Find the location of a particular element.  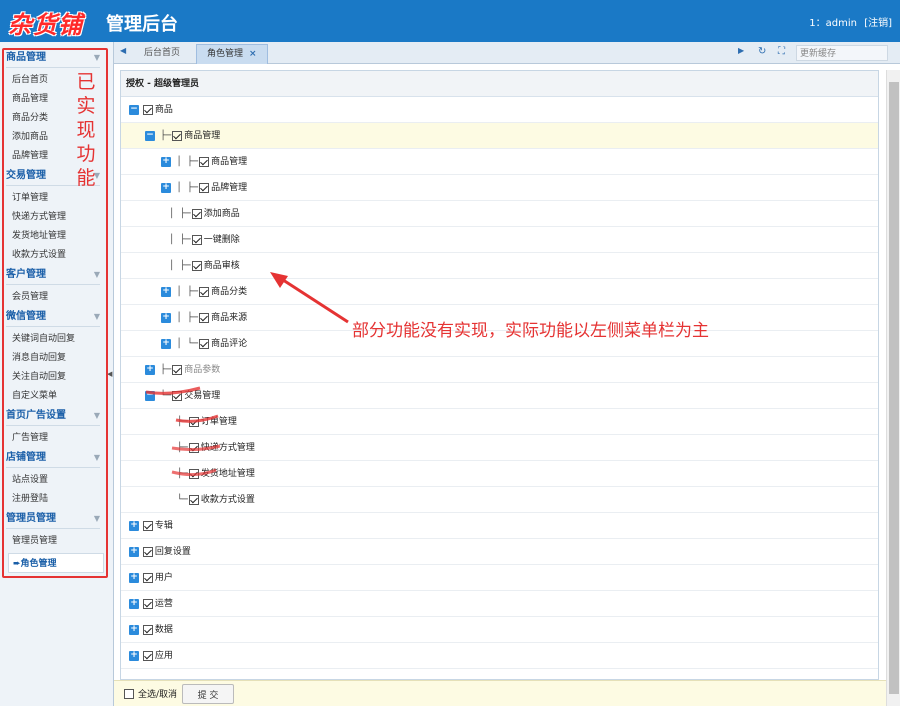

sidebar-item-brand: 品牌管理 is located at coordinates (30, 156).